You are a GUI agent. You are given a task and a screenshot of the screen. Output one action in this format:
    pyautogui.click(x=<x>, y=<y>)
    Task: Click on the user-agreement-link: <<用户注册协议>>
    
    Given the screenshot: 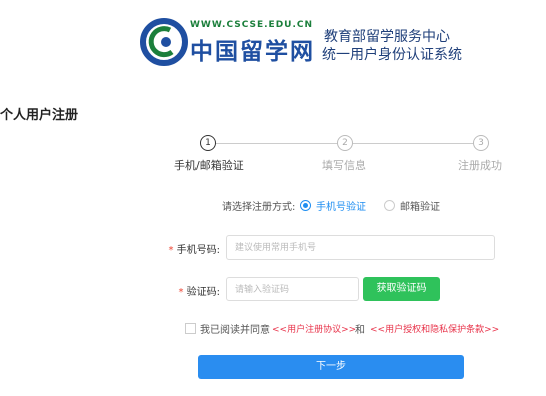 What is the action you would take?
    pyautogui.click(x=314, y=328)
    